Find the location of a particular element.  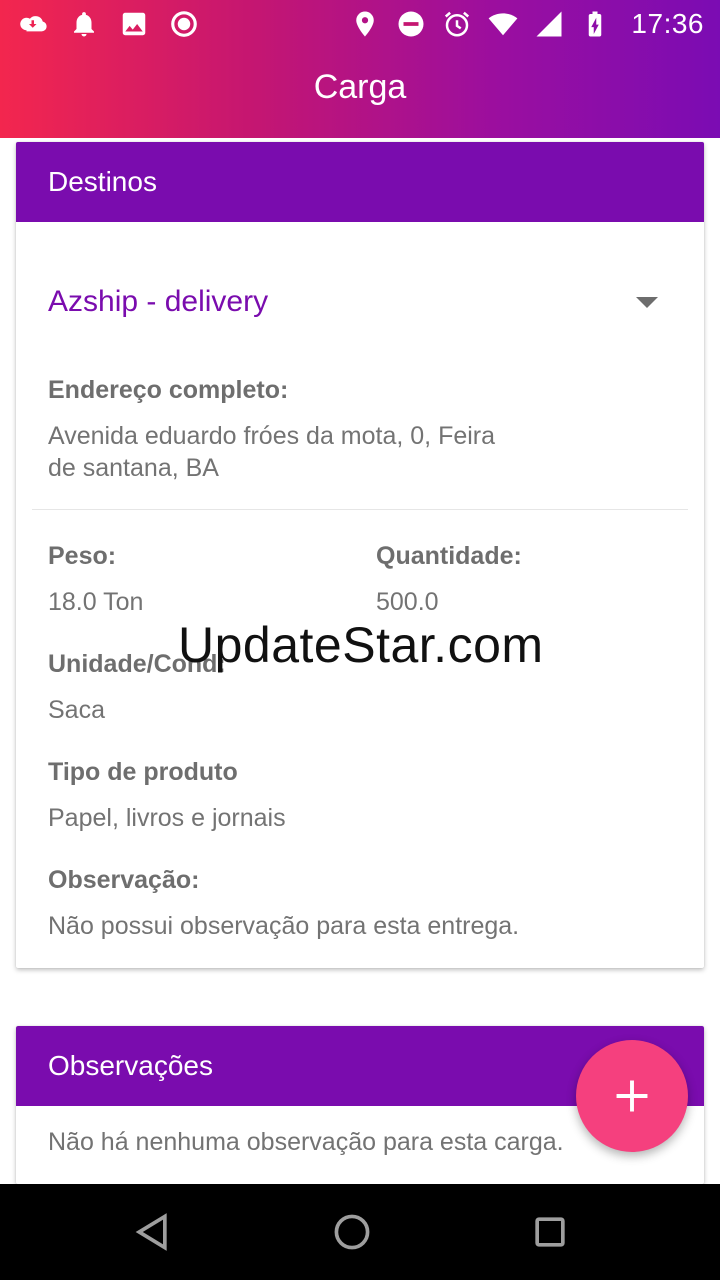

quantidade-label: Quantidade: is located at coordinates (449, 556).